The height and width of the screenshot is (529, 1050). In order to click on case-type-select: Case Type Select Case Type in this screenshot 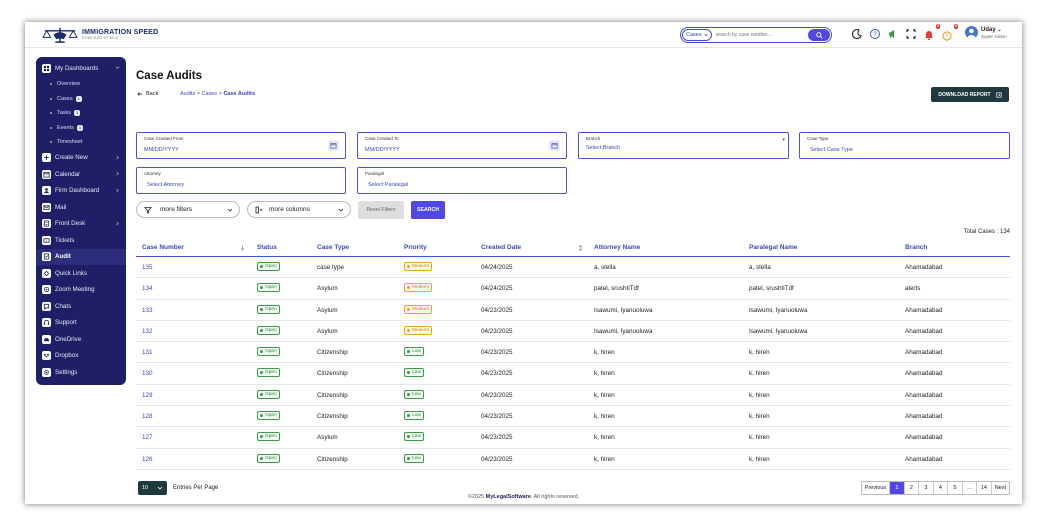, I will do `click(904, 145)`.